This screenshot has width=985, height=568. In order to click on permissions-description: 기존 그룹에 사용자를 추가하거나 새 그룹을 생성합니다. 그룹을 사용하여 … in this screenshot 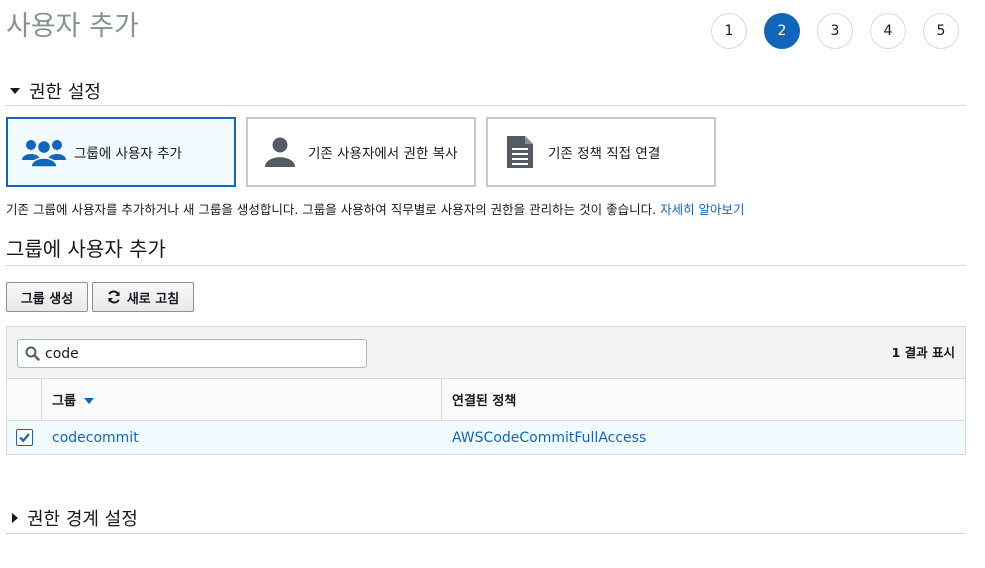, I will do `click(375, 208)`.